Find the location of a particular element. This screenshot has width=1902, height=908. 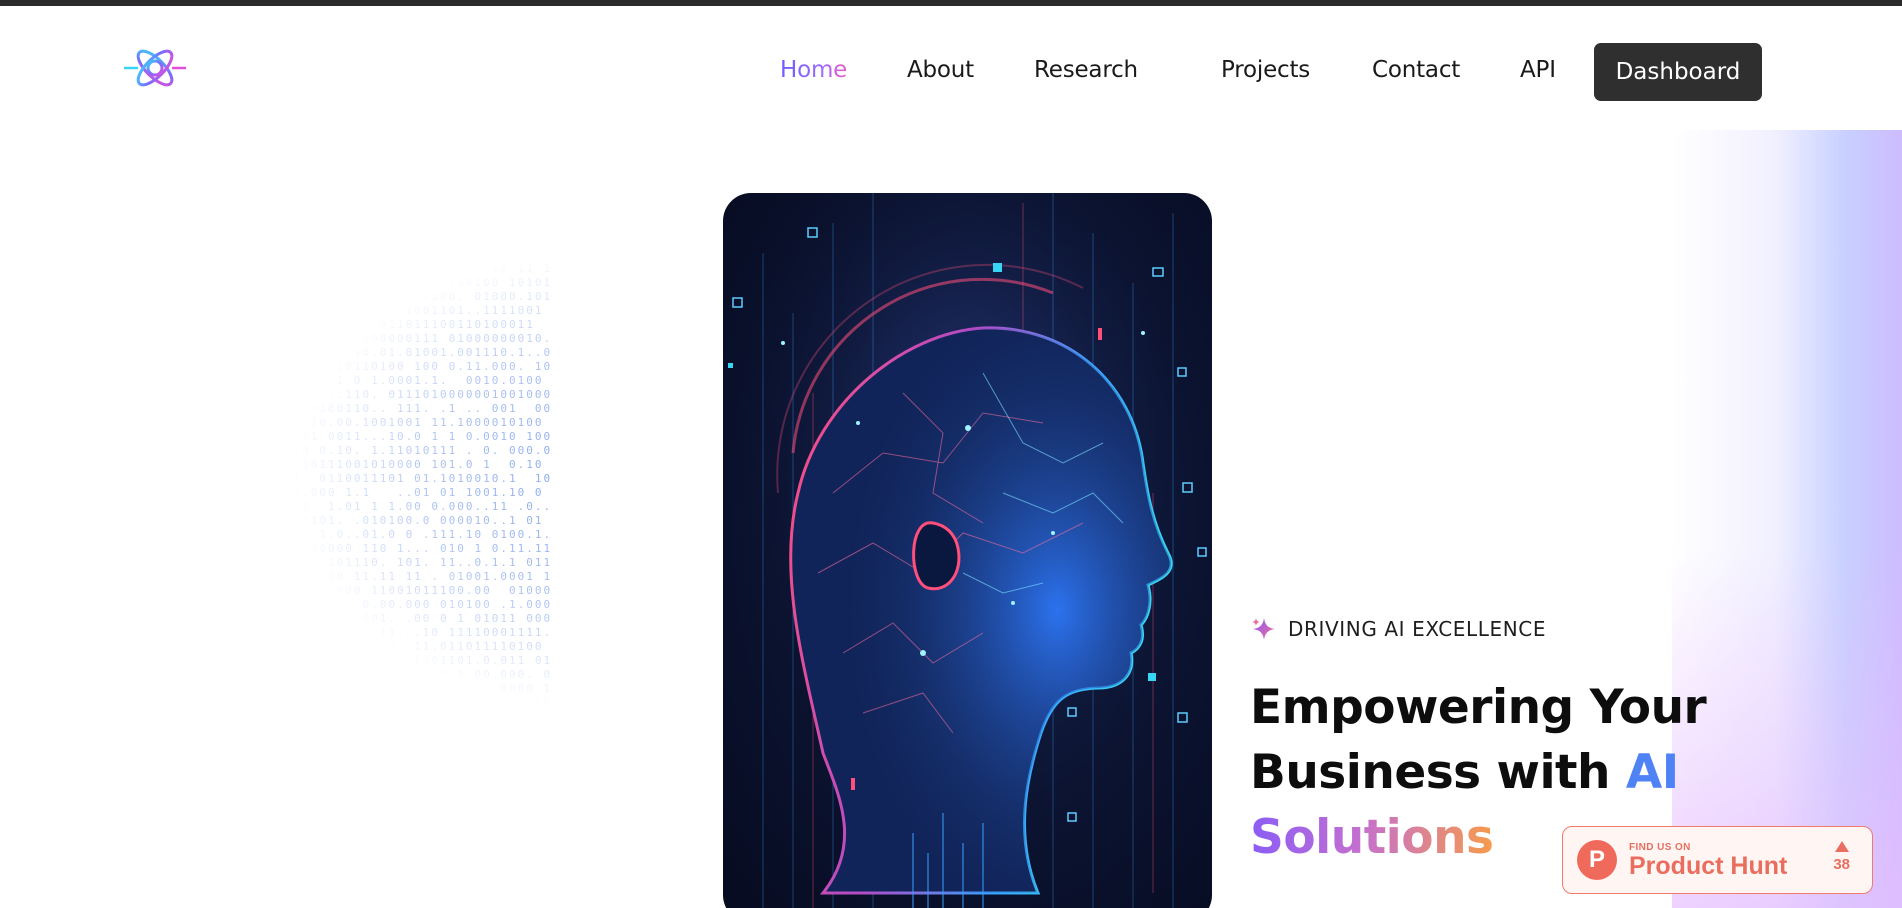

atom-logo-icon is located at coordinates (155, 68).